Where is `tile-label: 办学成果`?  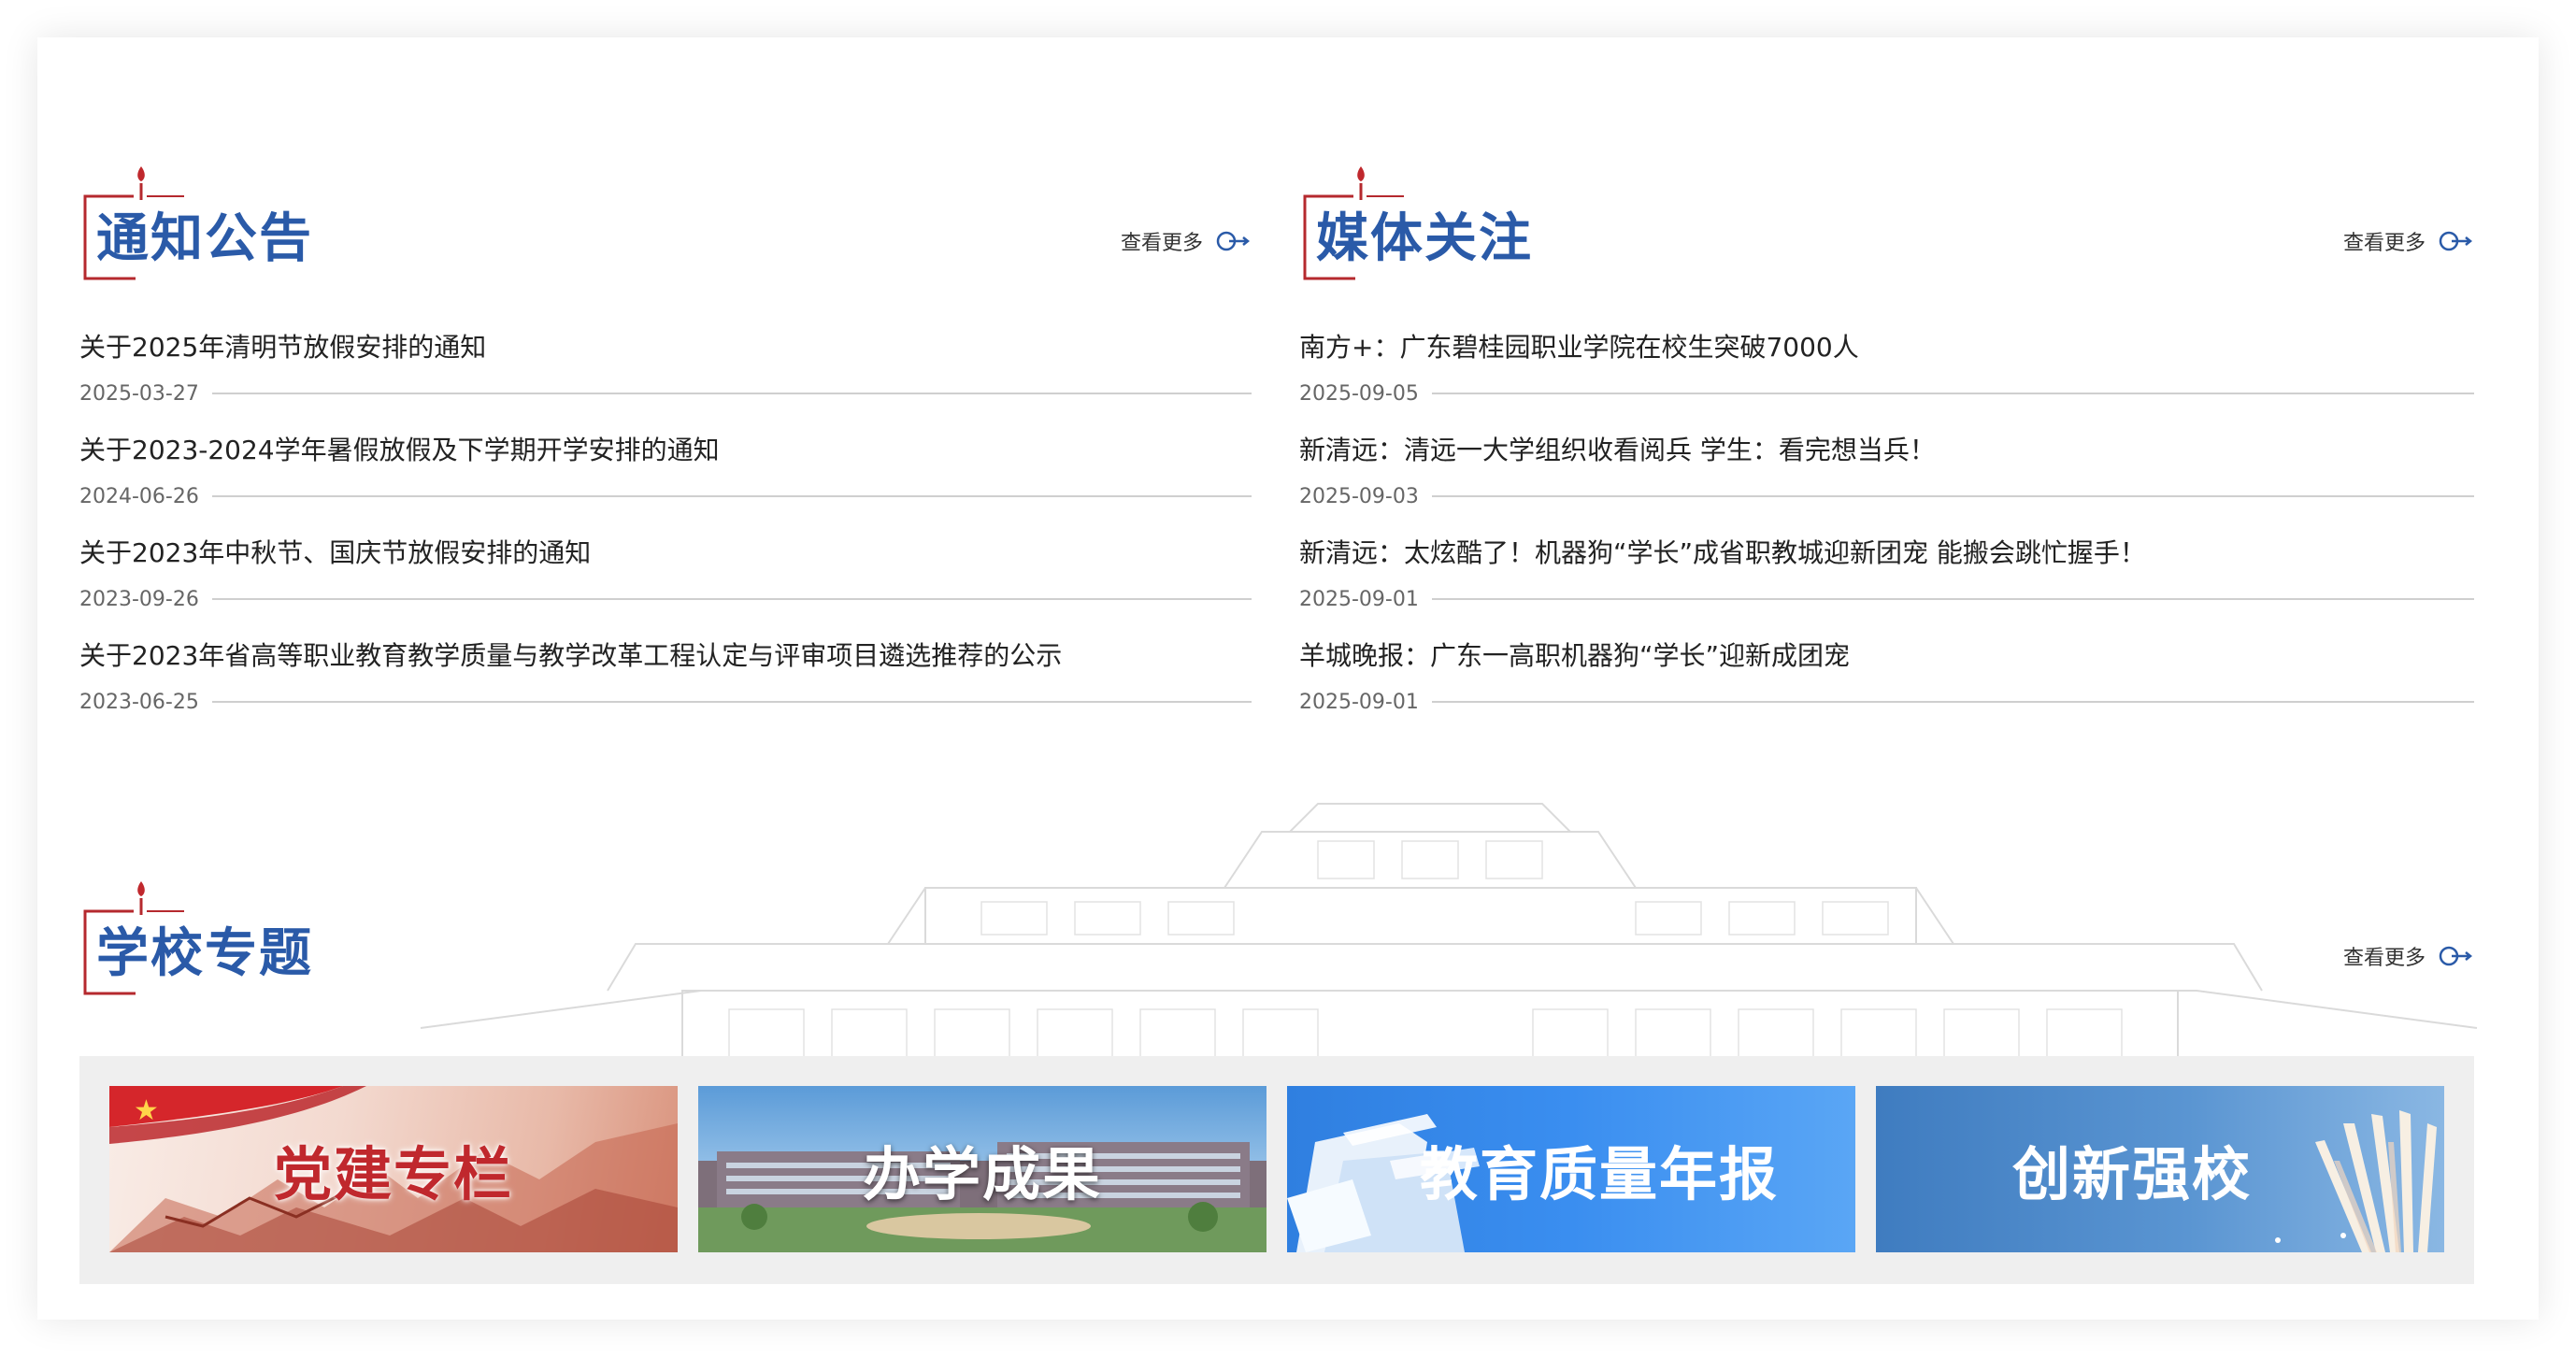
tile-label: 办学成果 is located at coordinates (982, 1174).